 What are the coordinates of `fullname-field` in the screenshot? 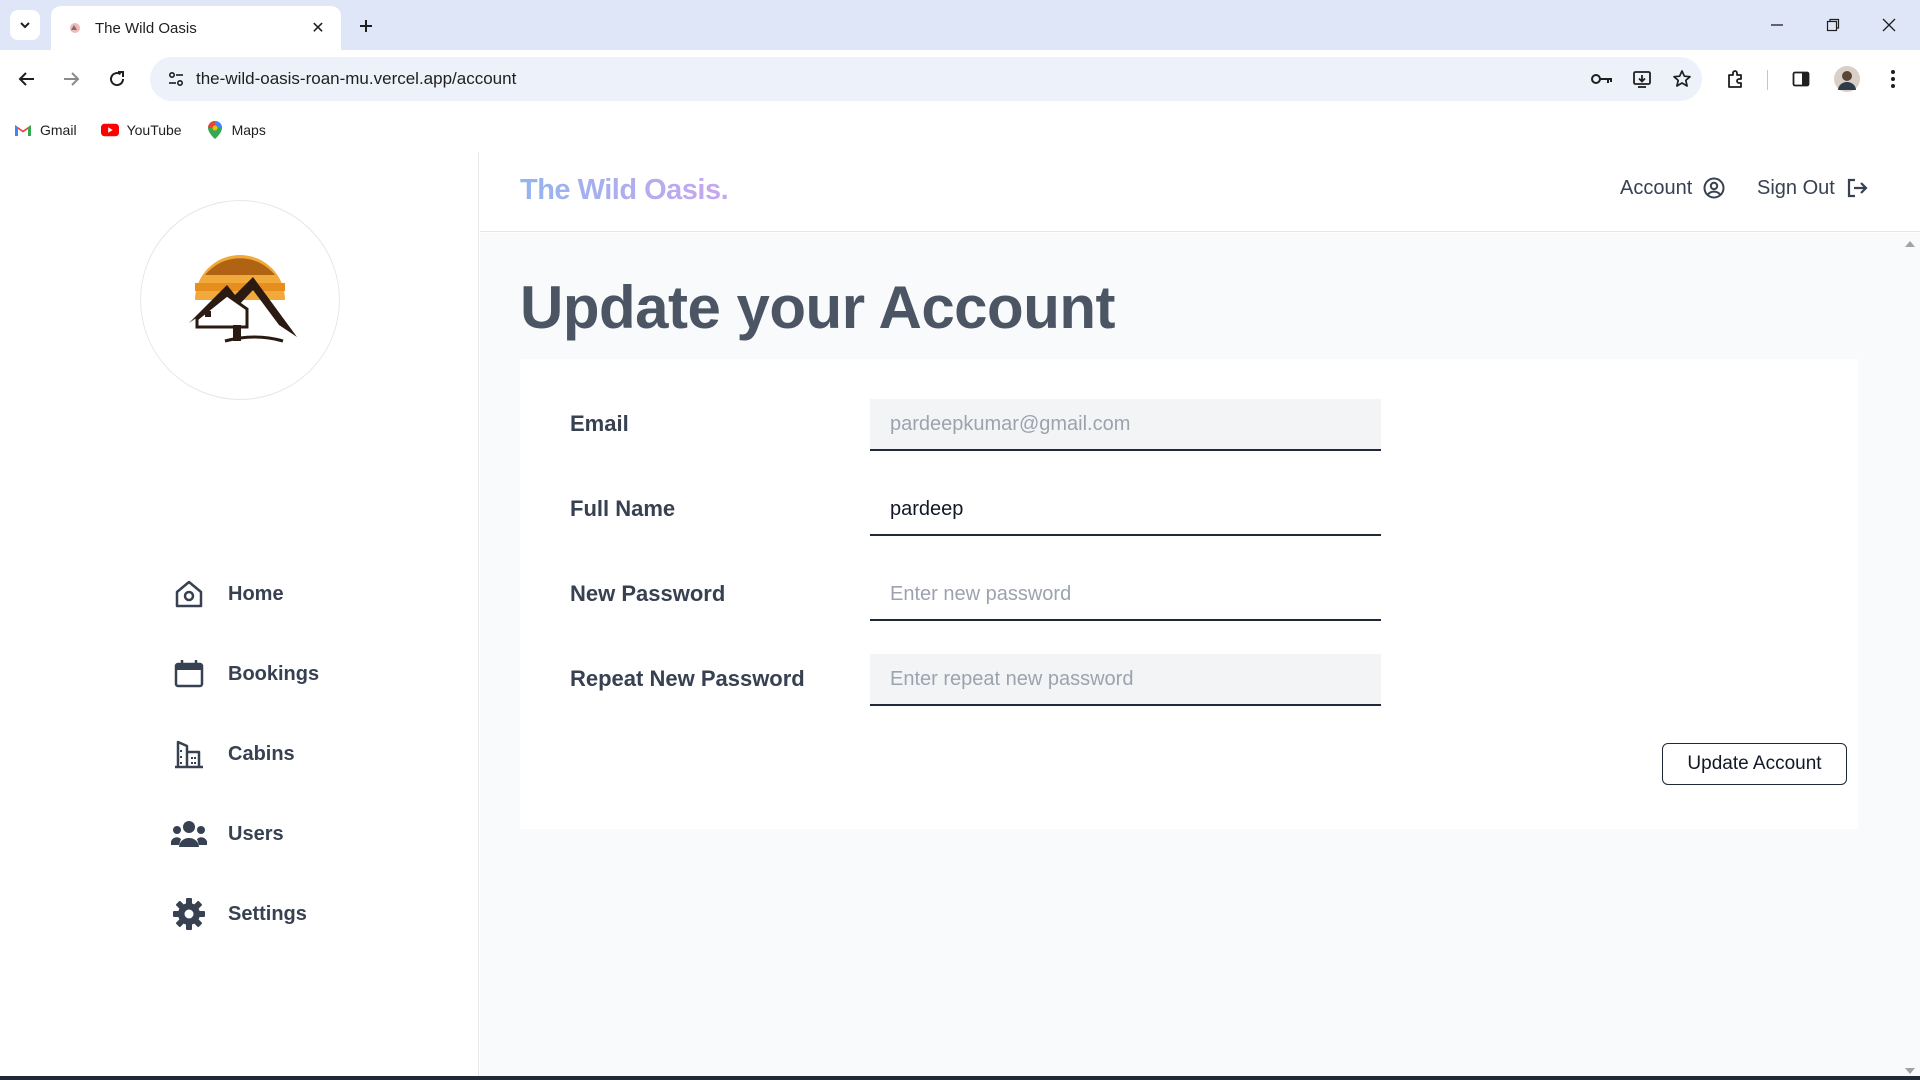 It's located at (1125, 510).